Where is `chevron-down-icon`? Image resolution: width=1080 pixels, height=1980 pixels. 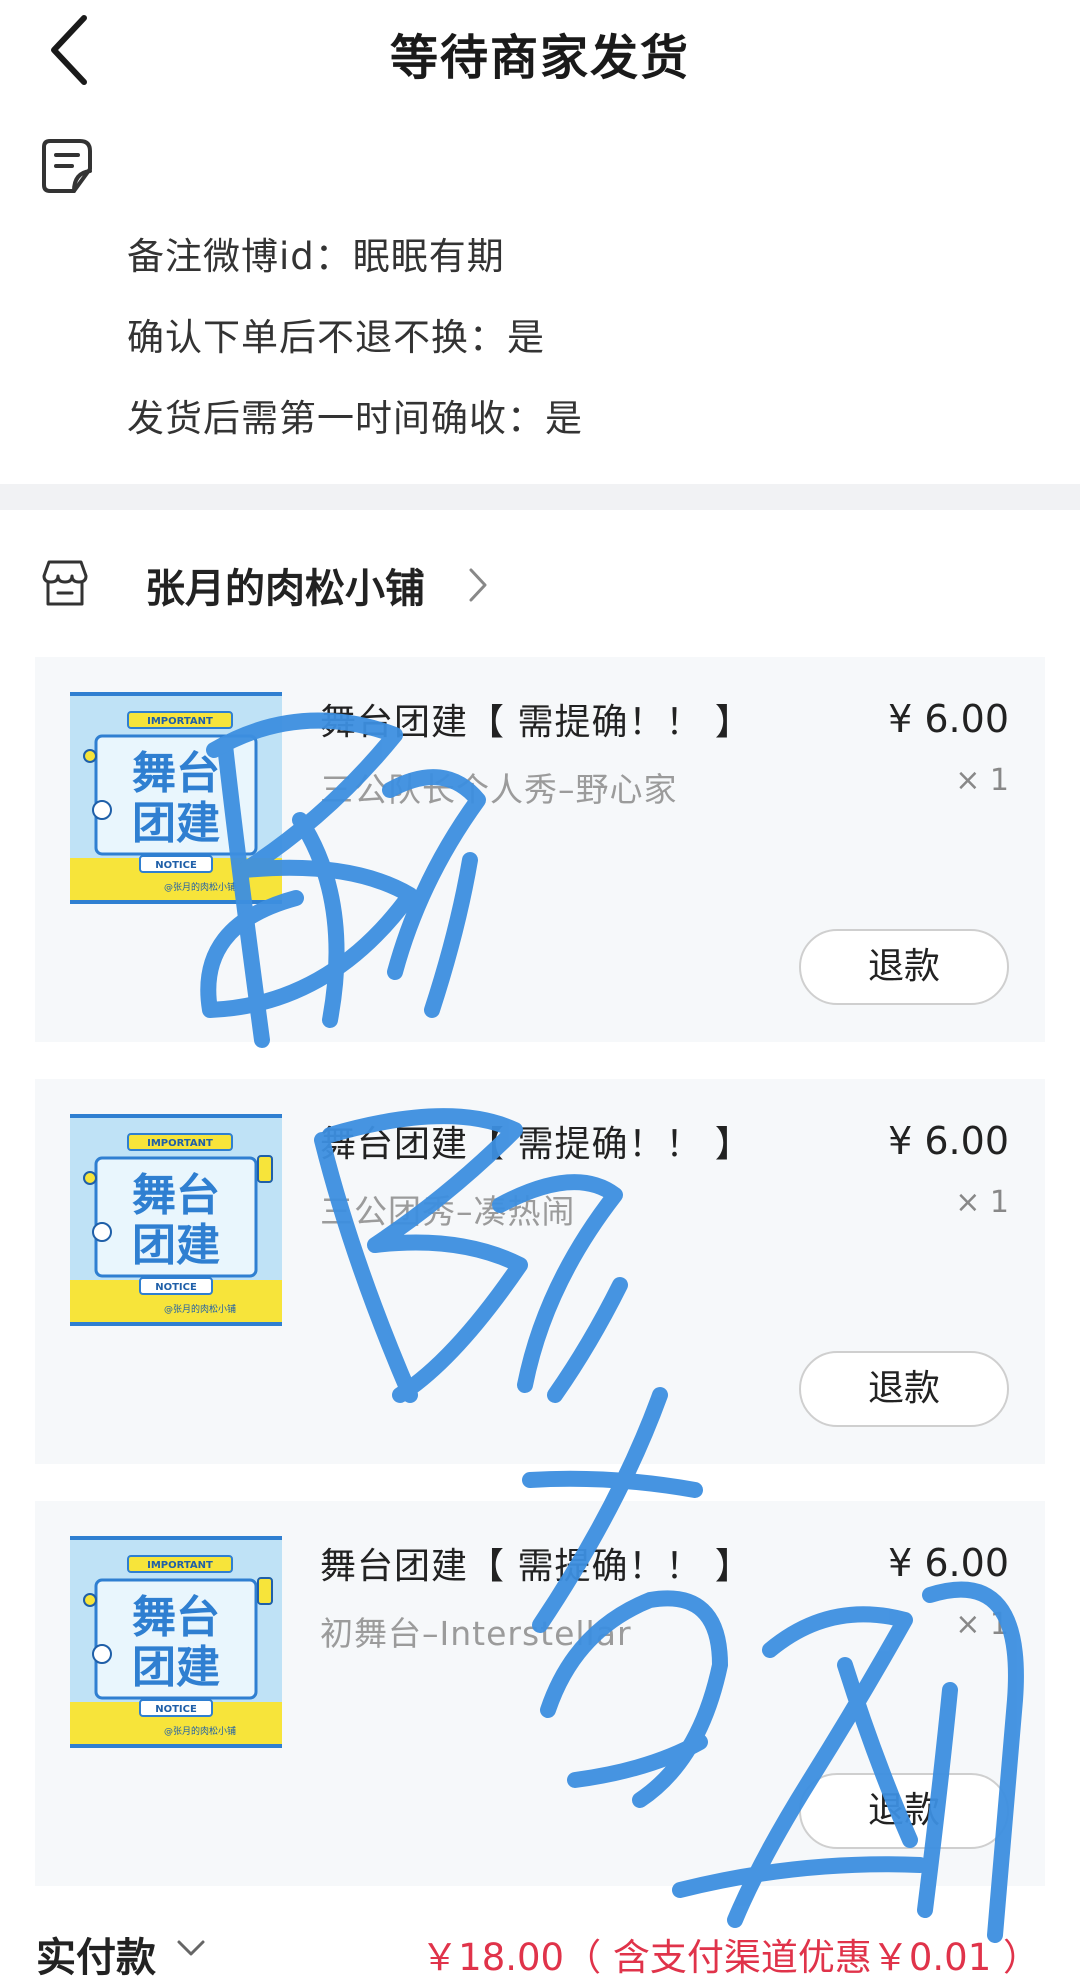
chevron-down-icon is located at coordinates (191, 1948).